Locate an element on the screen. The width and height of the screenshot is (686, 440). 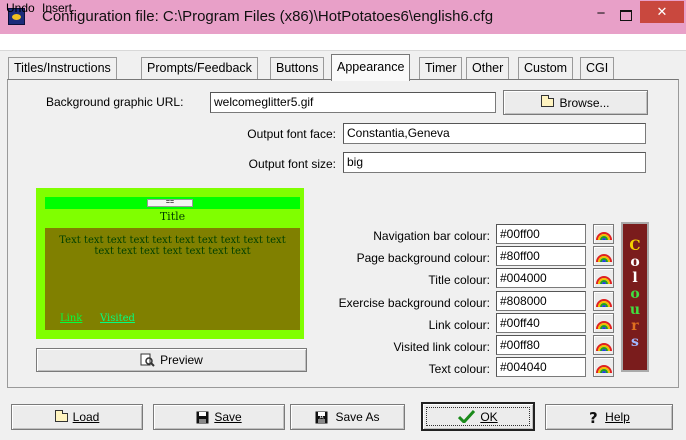
colours-letter: u is located at coordinates (635, 310).